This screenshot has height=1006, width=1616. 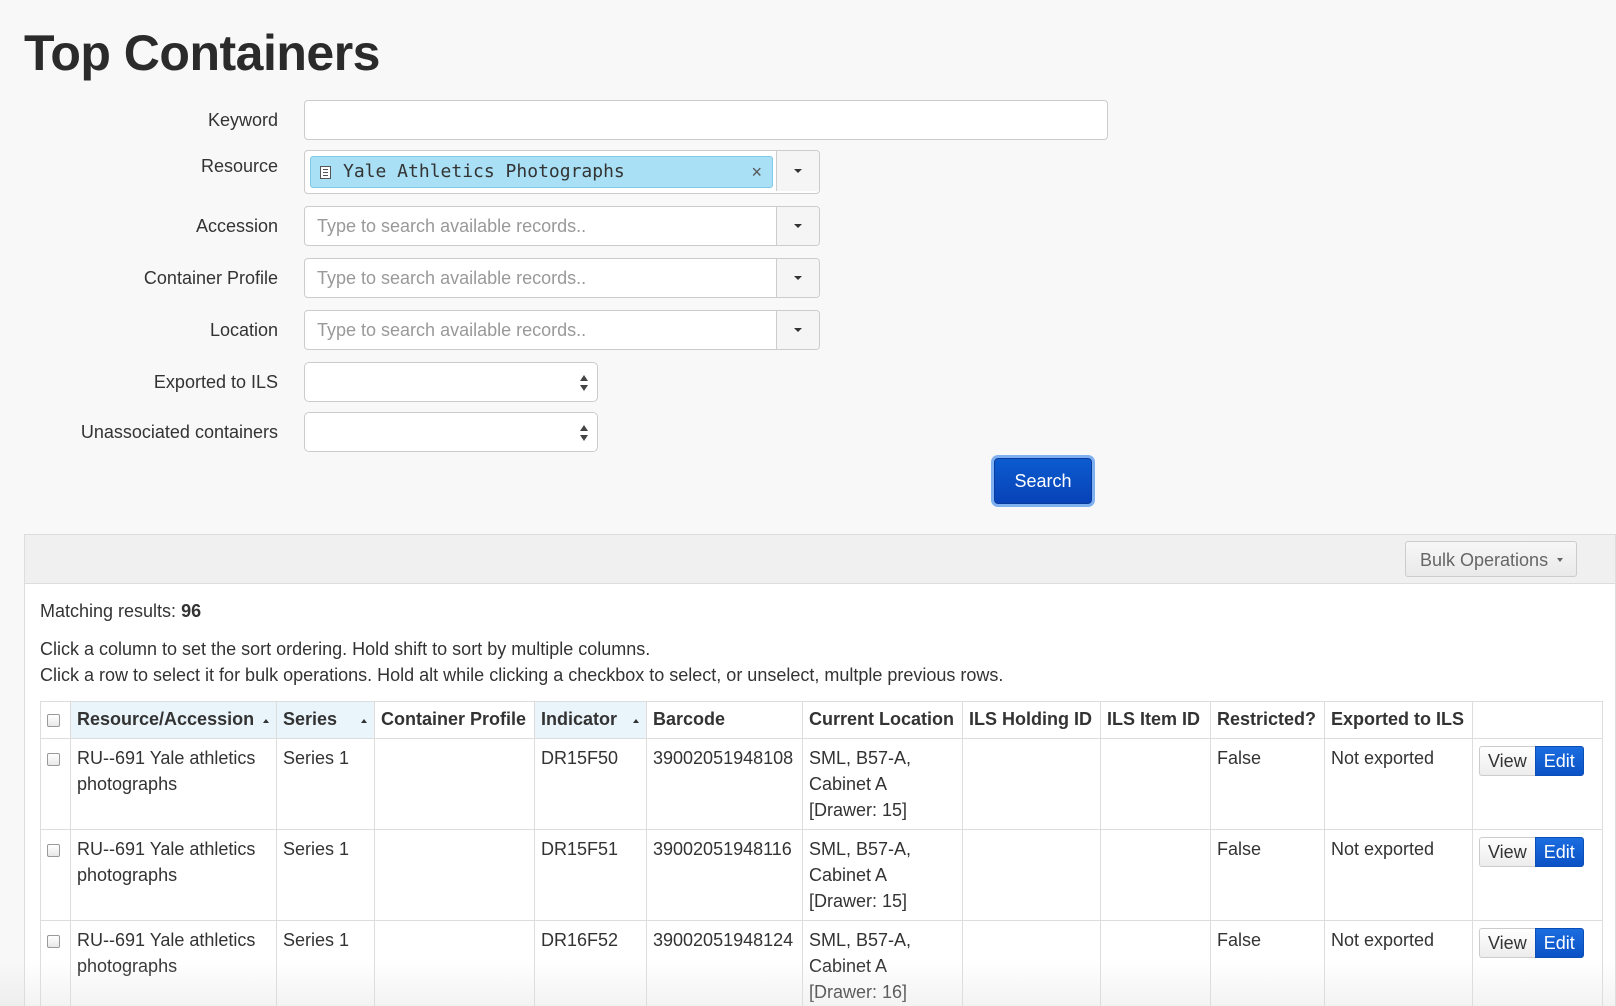 I want to click on cell-location: SML, B57-A, Cabinet A [Drawer: 16], so click(x=882, y=963).